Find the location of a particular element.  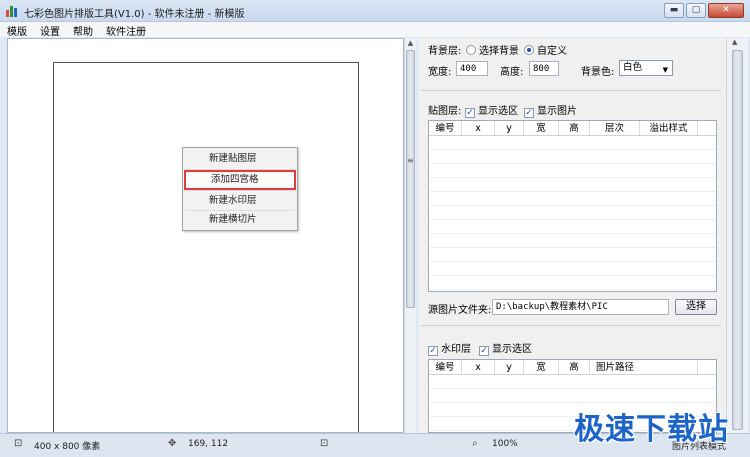

ctx-new-sticker-layer: 新建贴图层 is located at coordinates (240, 159).